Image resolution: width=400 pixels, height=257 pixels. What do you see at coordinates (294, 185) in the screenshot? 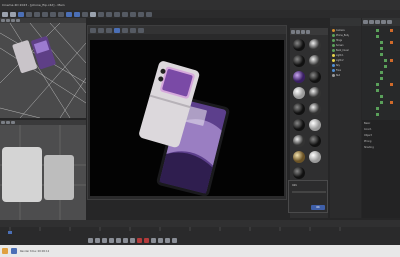
I see `dialog-title: Info` at bounding box center [294, 185].